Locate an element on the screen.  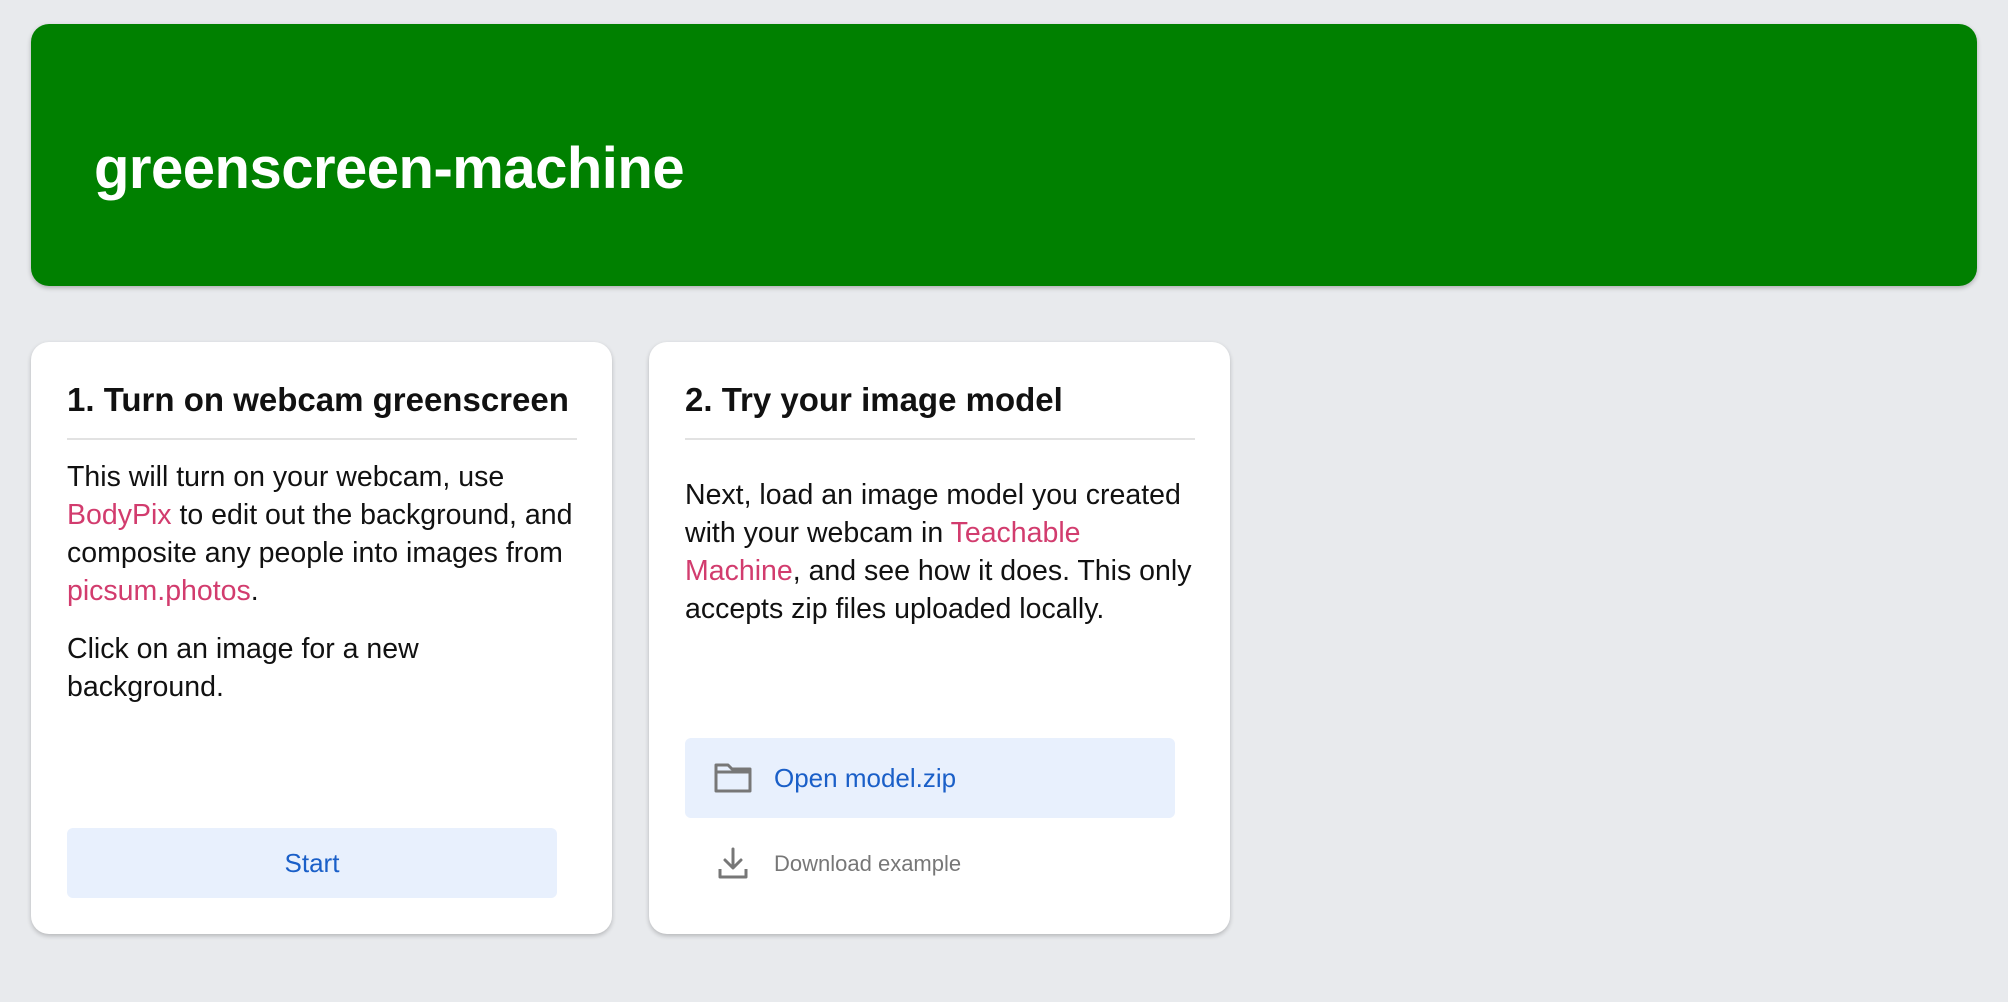
start-button-label: Start is located at coordinates (312, 862).